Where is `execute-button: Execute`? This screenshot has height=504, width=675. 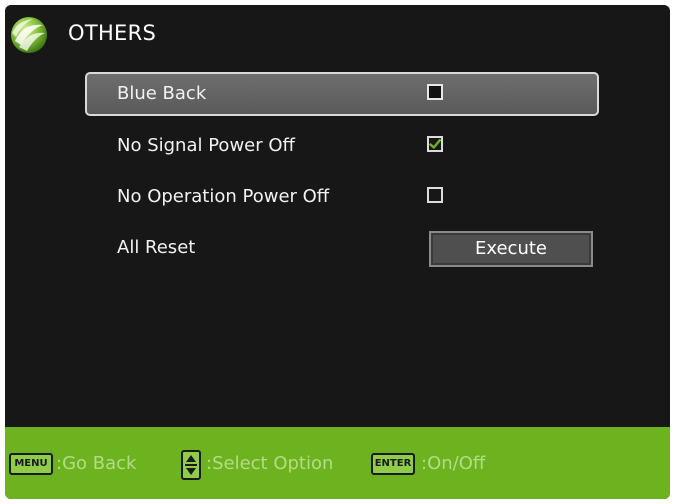 execute-button: Execute is located at coordinates (511, 249).